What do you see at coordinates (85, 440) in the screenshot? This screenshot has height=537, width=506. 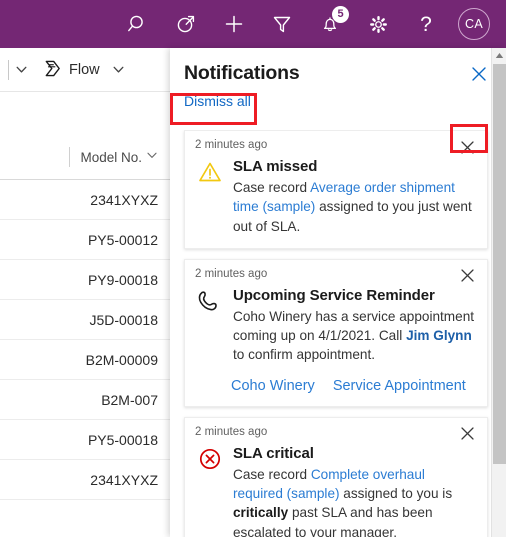 I see `table-row: PY5-00018` at bounding box center [85, 440].